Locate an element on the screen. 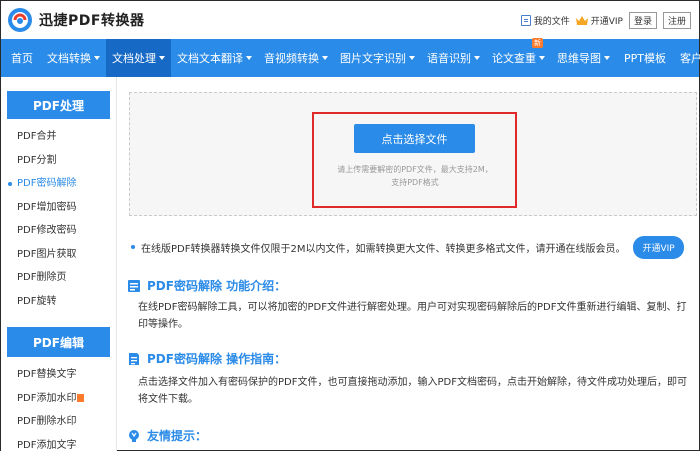  sidebar-item-remove-password: PDF密码解除 is located at coordinates (58, 184).